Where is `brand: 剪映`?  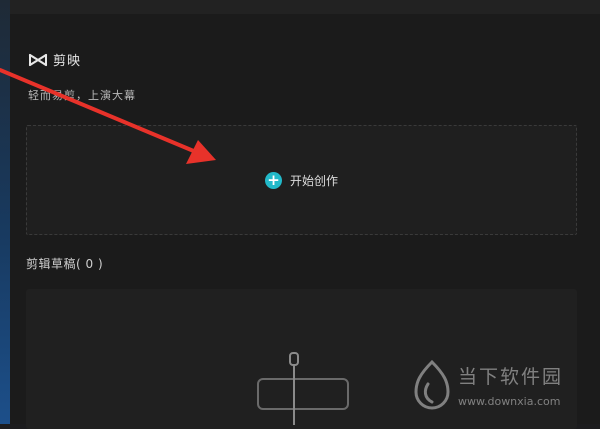 brand: 剪映 is located at coordinates (54, 59).